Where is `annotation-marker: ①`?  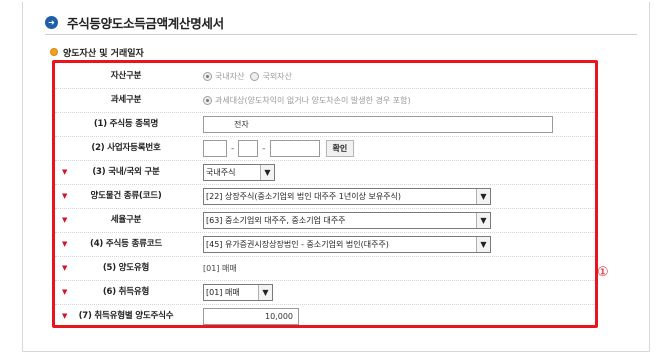 annotation-marker: ① is located at coordinates (603, 272).